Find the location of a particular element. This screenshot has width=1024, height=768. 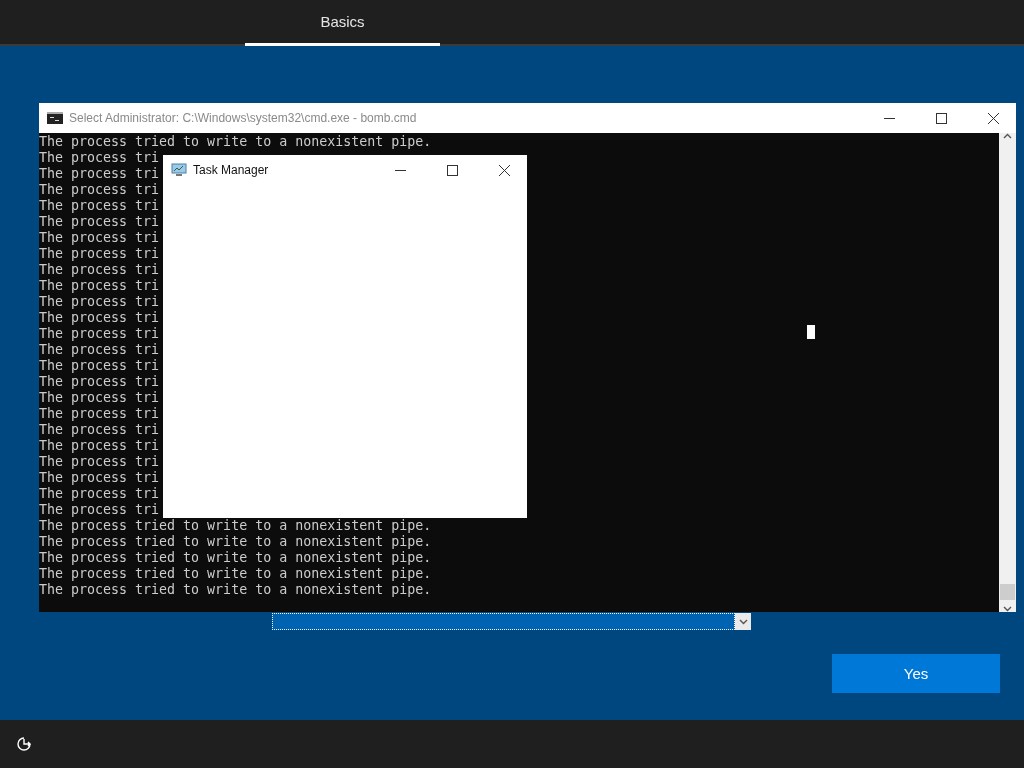

dropdown-field is located at coordinates (503, 621).